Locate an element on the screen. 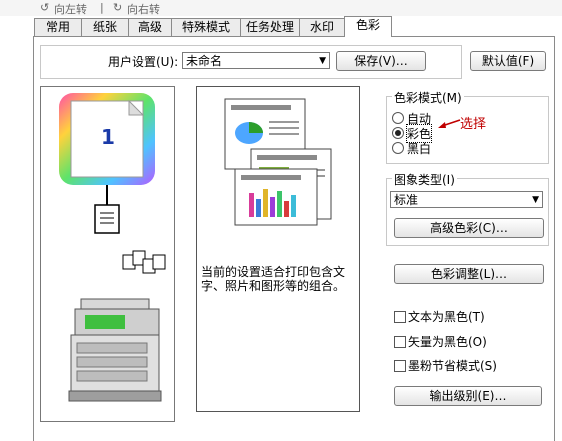 The image size is (562, 441). color-mode-bw-radio is located at coordinates (398, 148).